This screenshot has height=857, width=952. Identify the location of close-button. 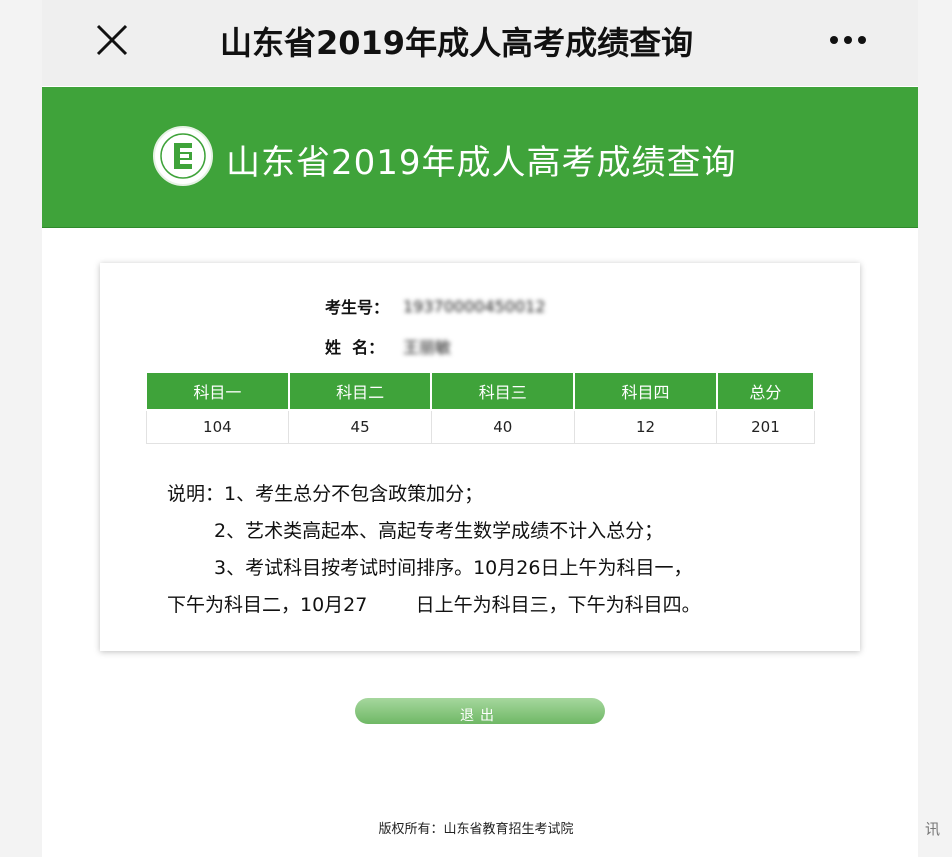
(112, 40).